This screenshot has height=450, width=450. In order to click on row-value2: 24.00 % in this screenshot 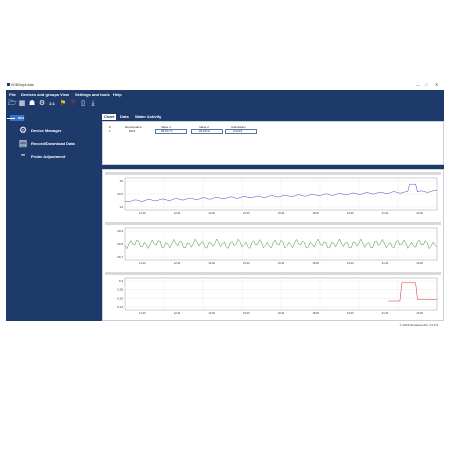, I will do `click(205, 131)`.